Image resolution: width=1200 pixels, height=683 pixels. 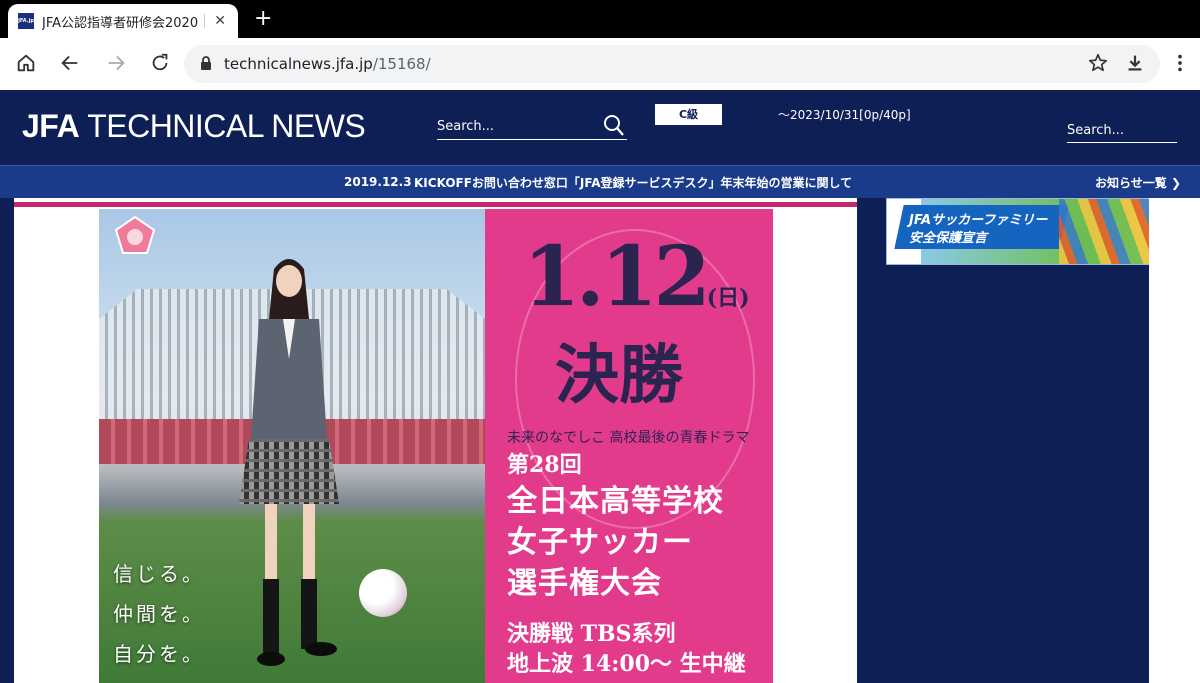 What do you see at coordinates (26, 21) in the screenshot?
I see `jfa-favicon: JFA.jp` at bounding box center [26, 21].